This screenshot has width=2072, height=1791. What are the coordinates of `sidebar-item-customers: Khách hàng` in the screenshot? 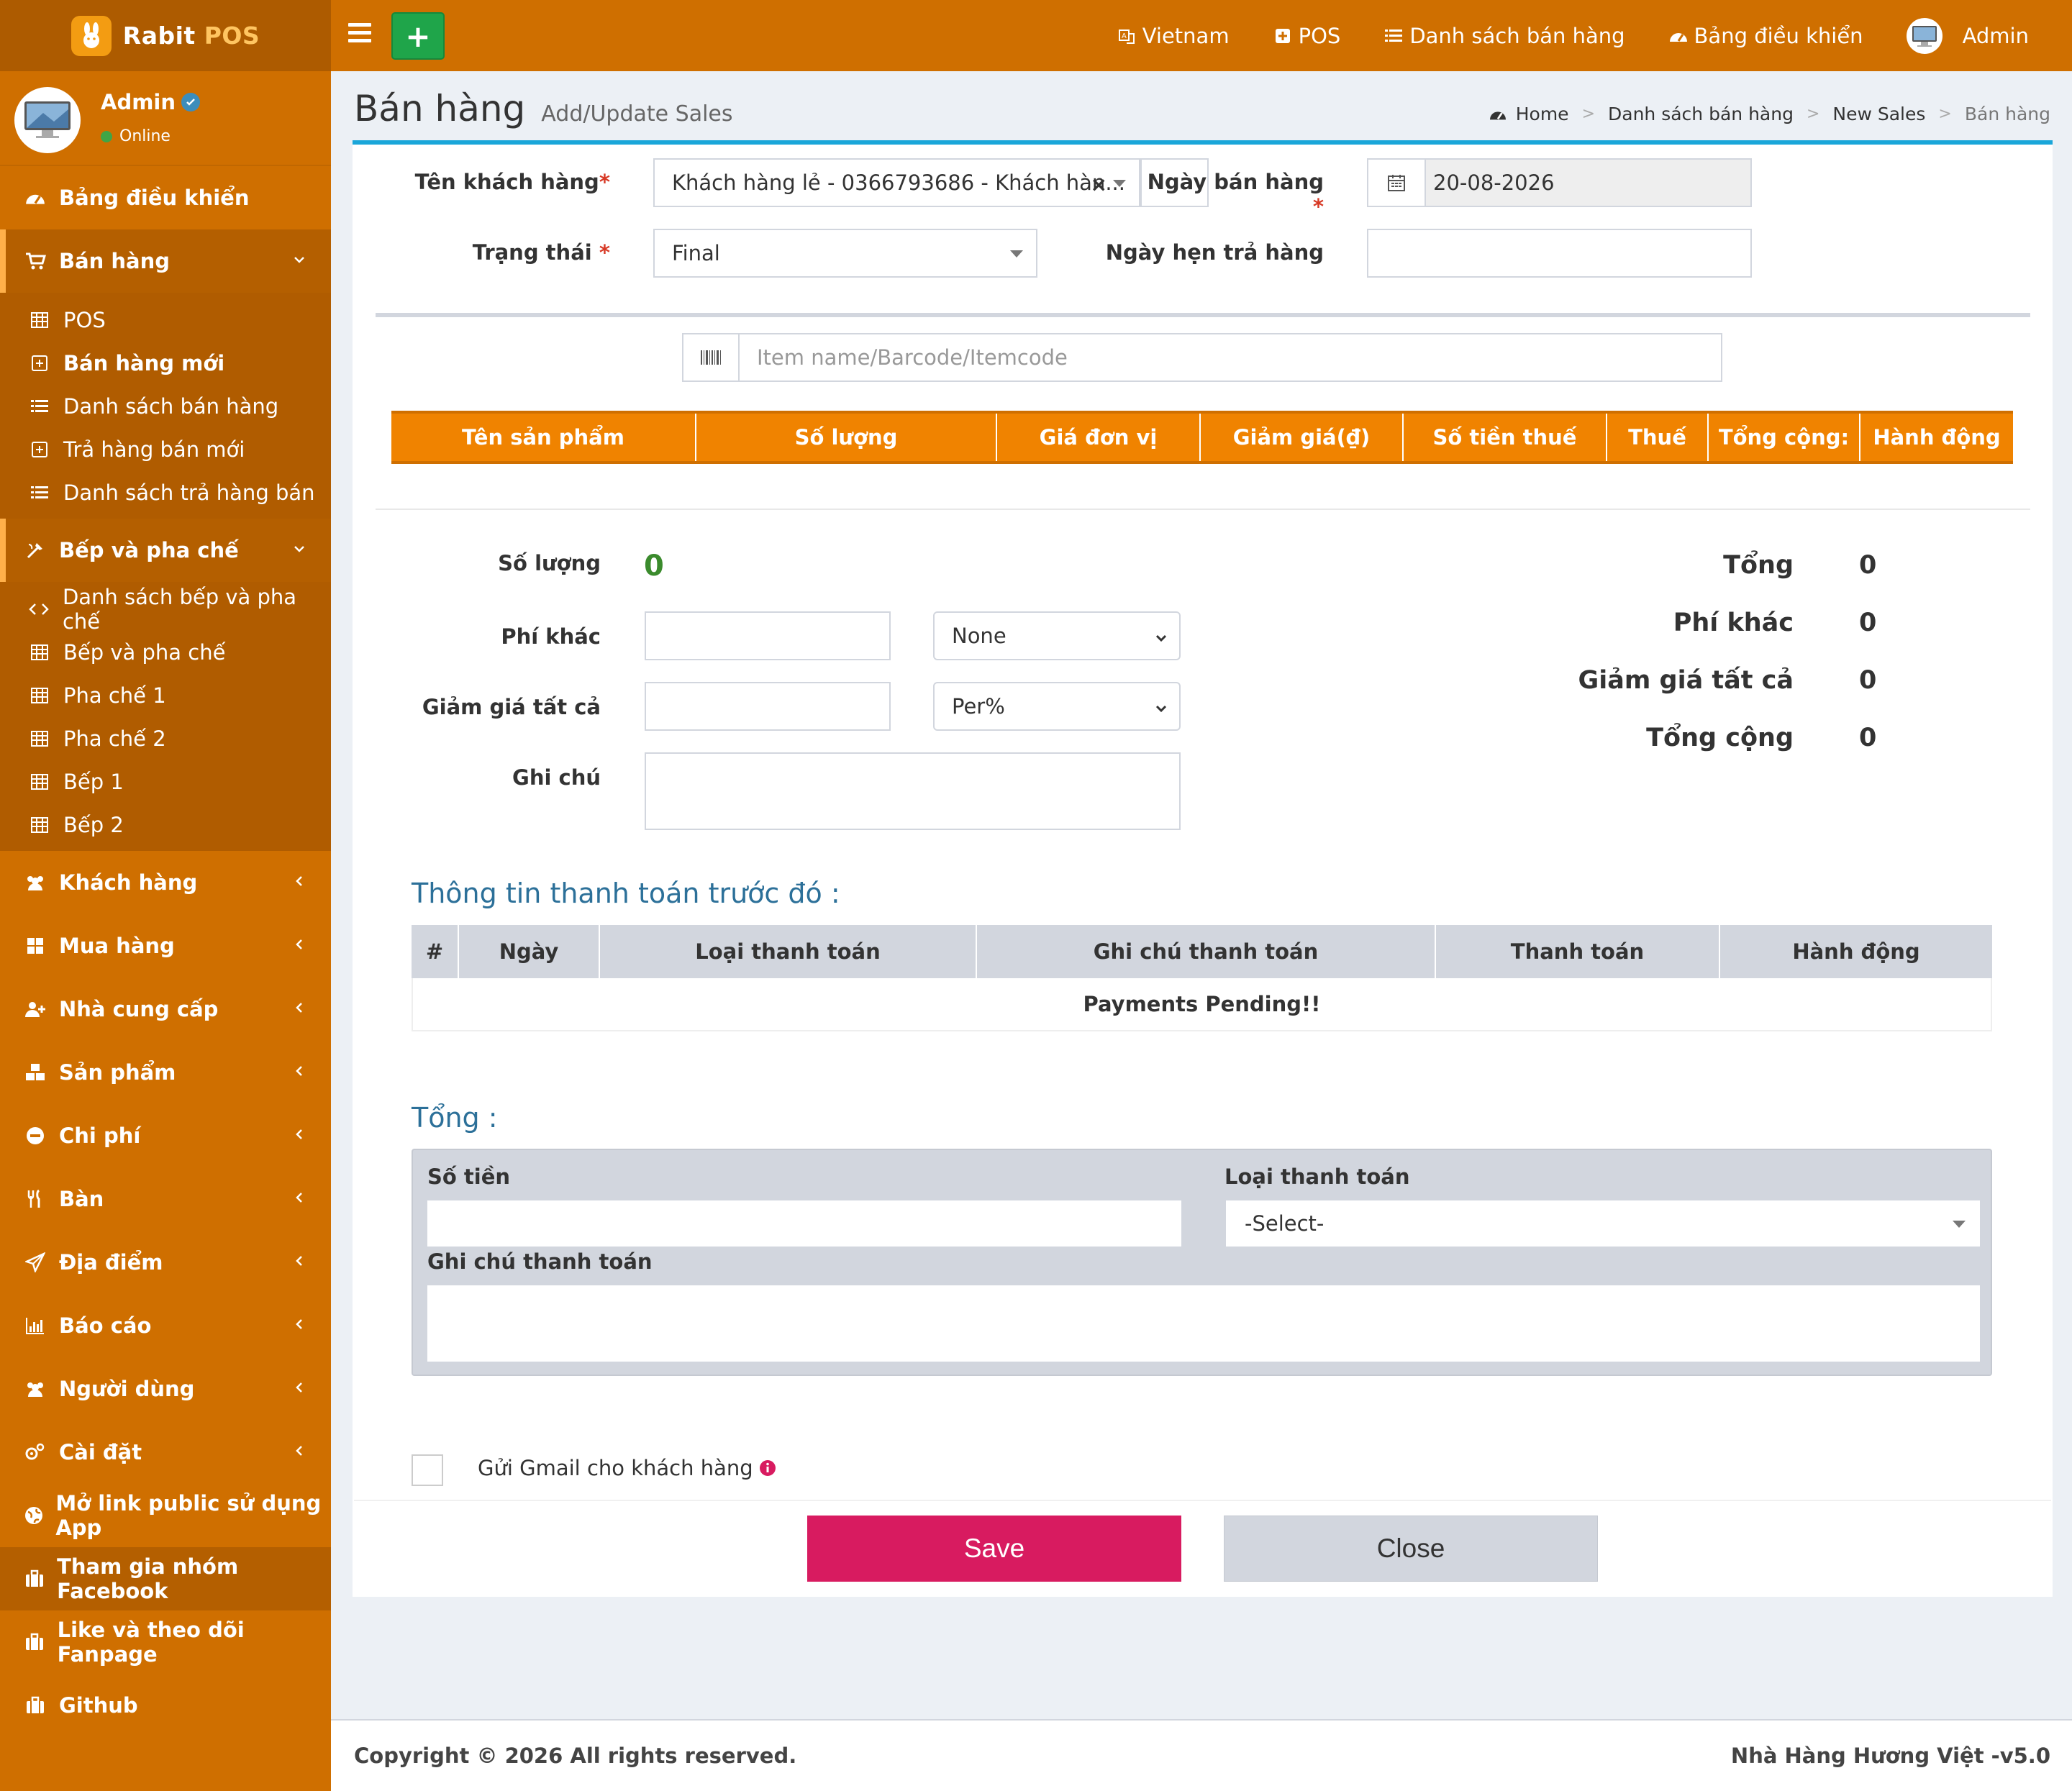 It's located at (165, 883).